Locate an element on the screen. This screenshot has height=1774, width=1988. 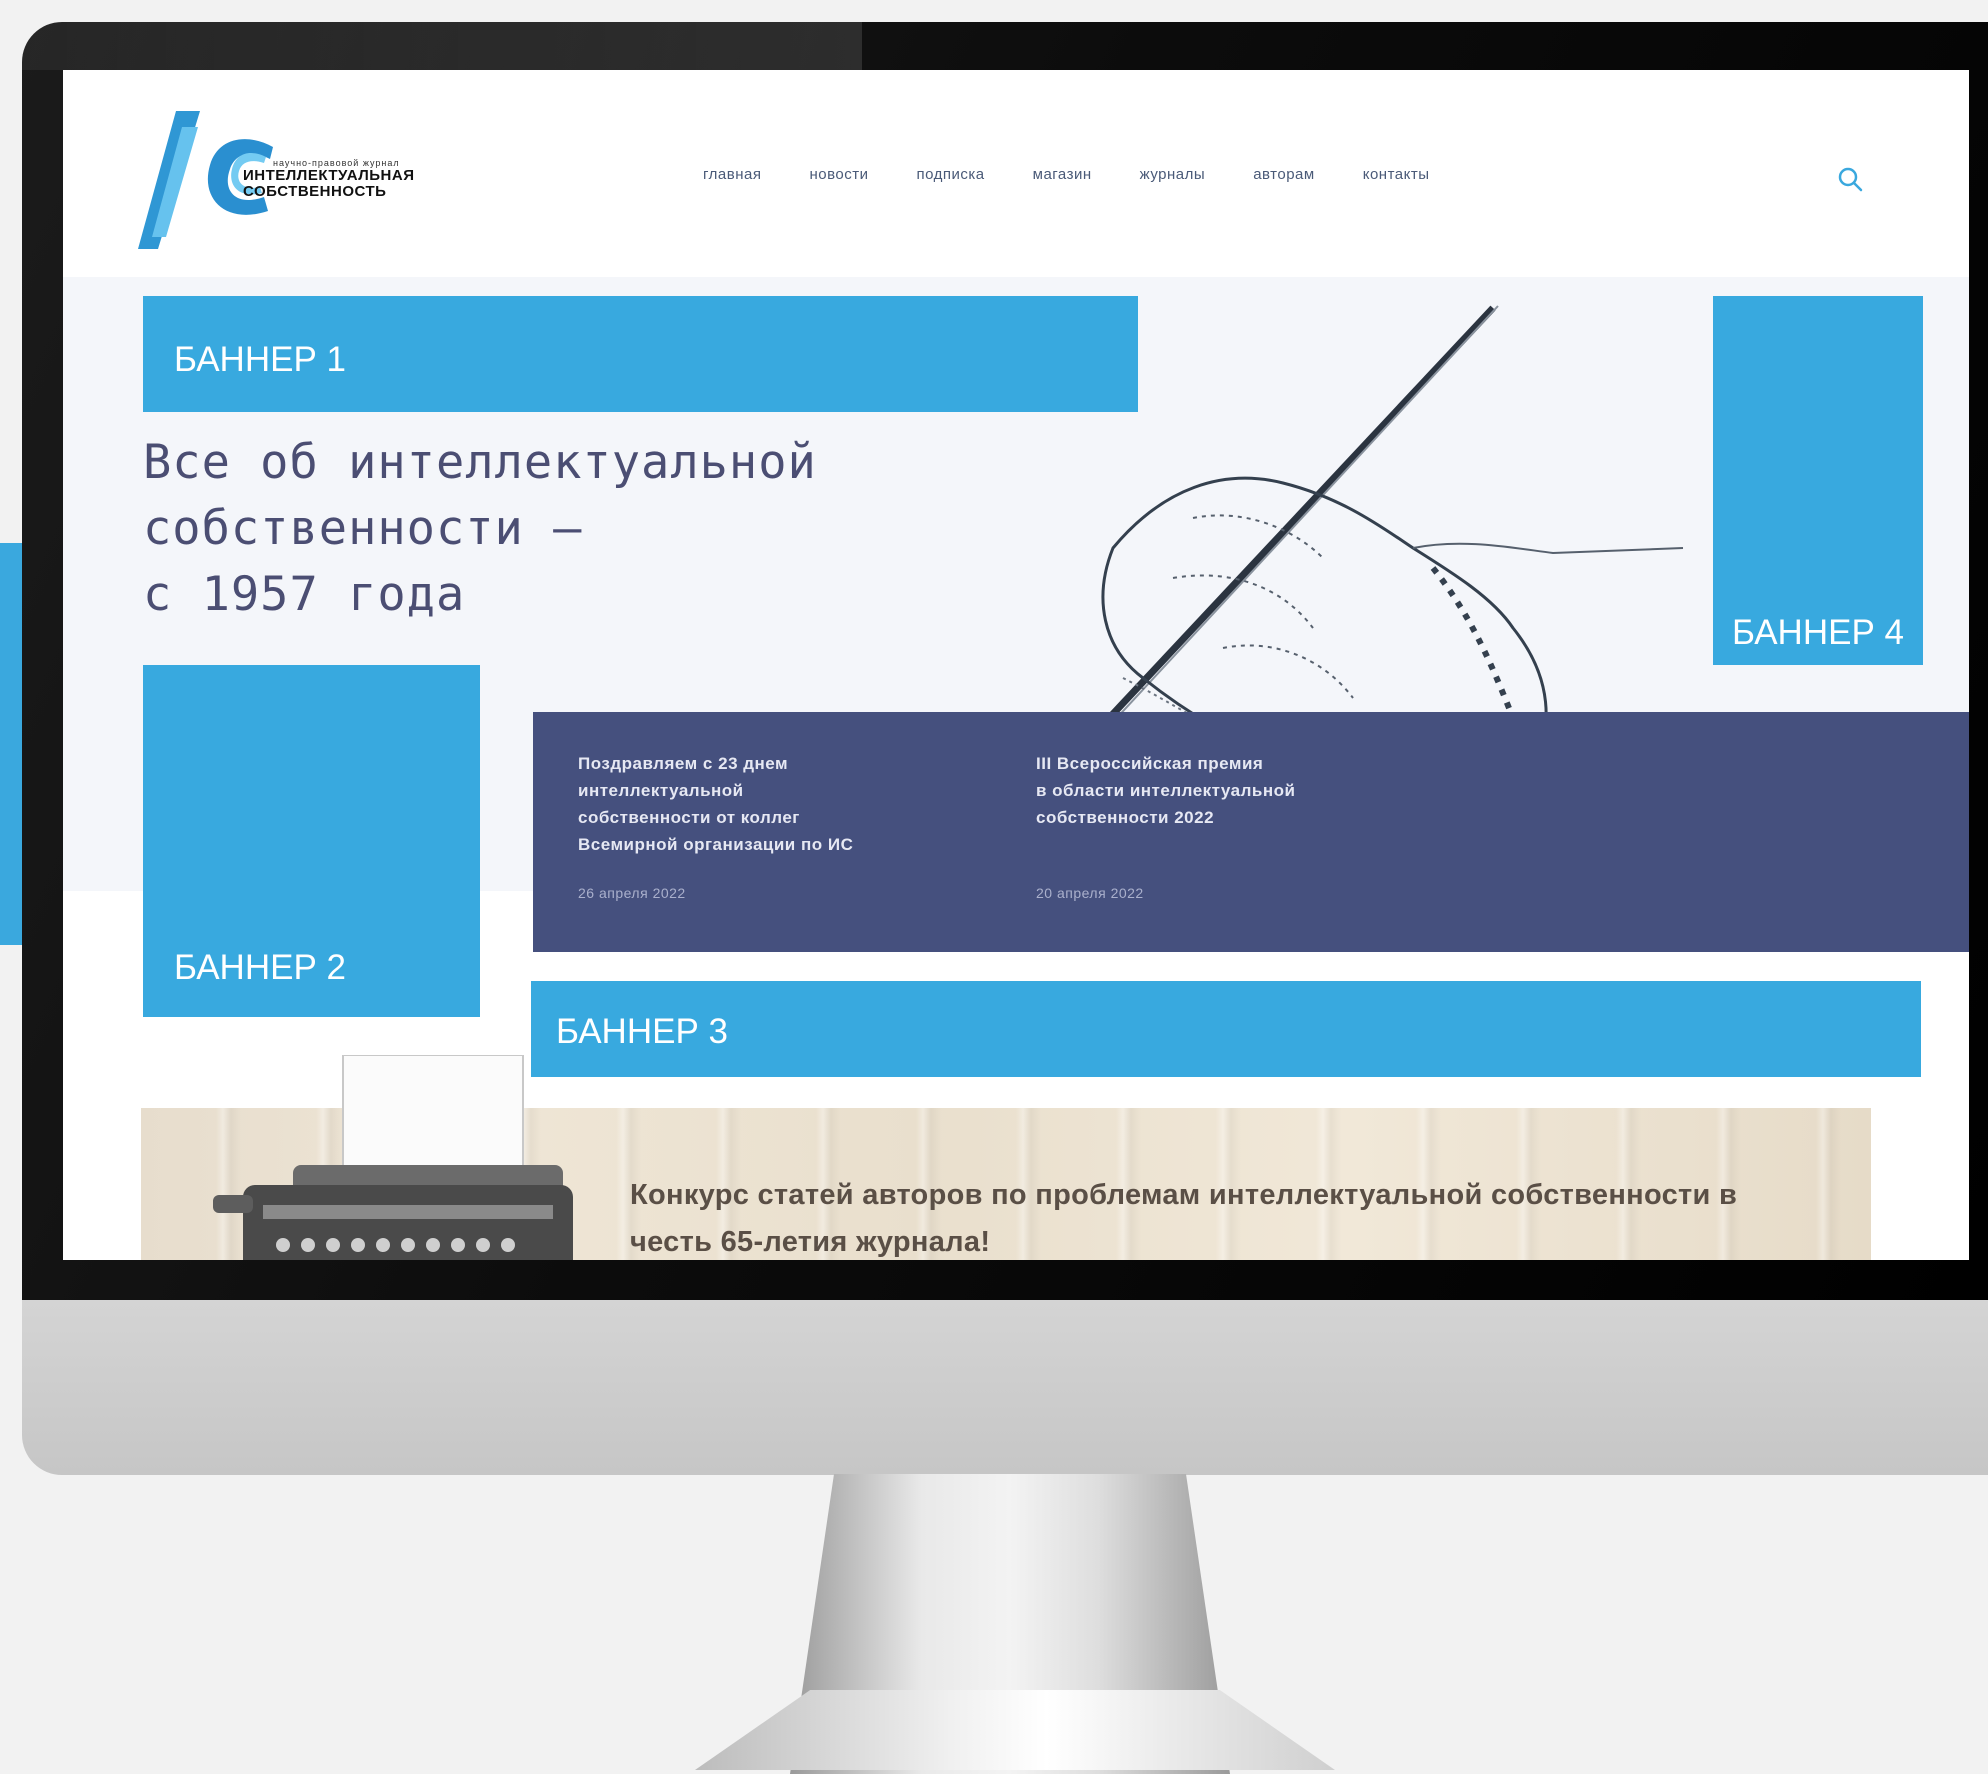
left-accent-bar is located at coordinates (11, 744).